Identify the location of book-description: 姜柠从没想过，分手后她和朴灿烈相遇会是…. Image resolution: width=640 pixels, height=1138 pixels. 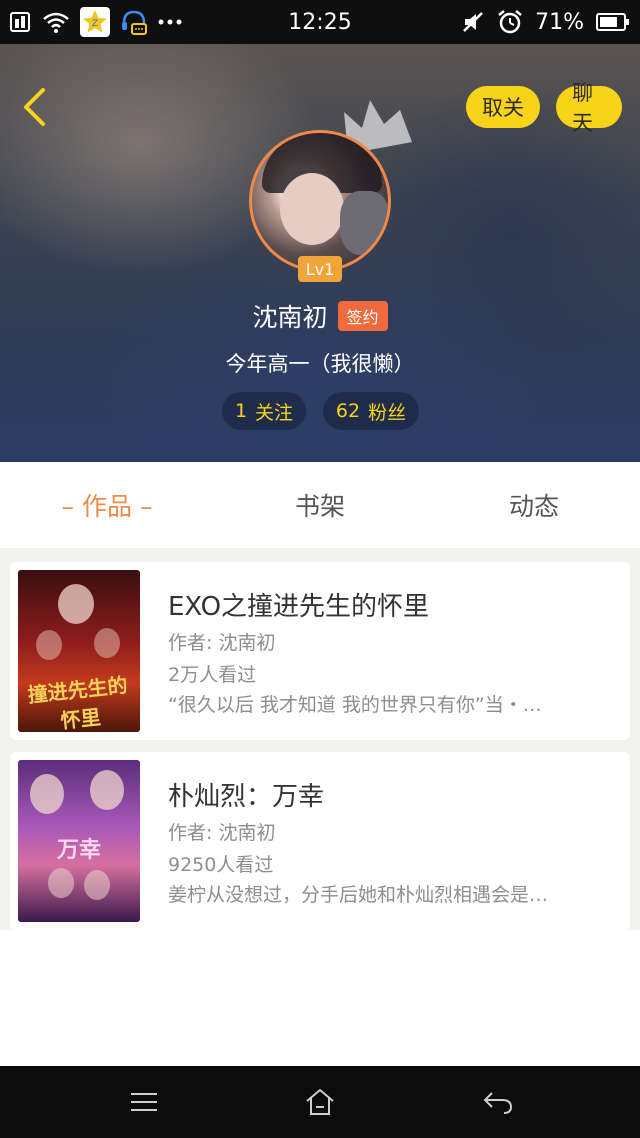
(358, 895).